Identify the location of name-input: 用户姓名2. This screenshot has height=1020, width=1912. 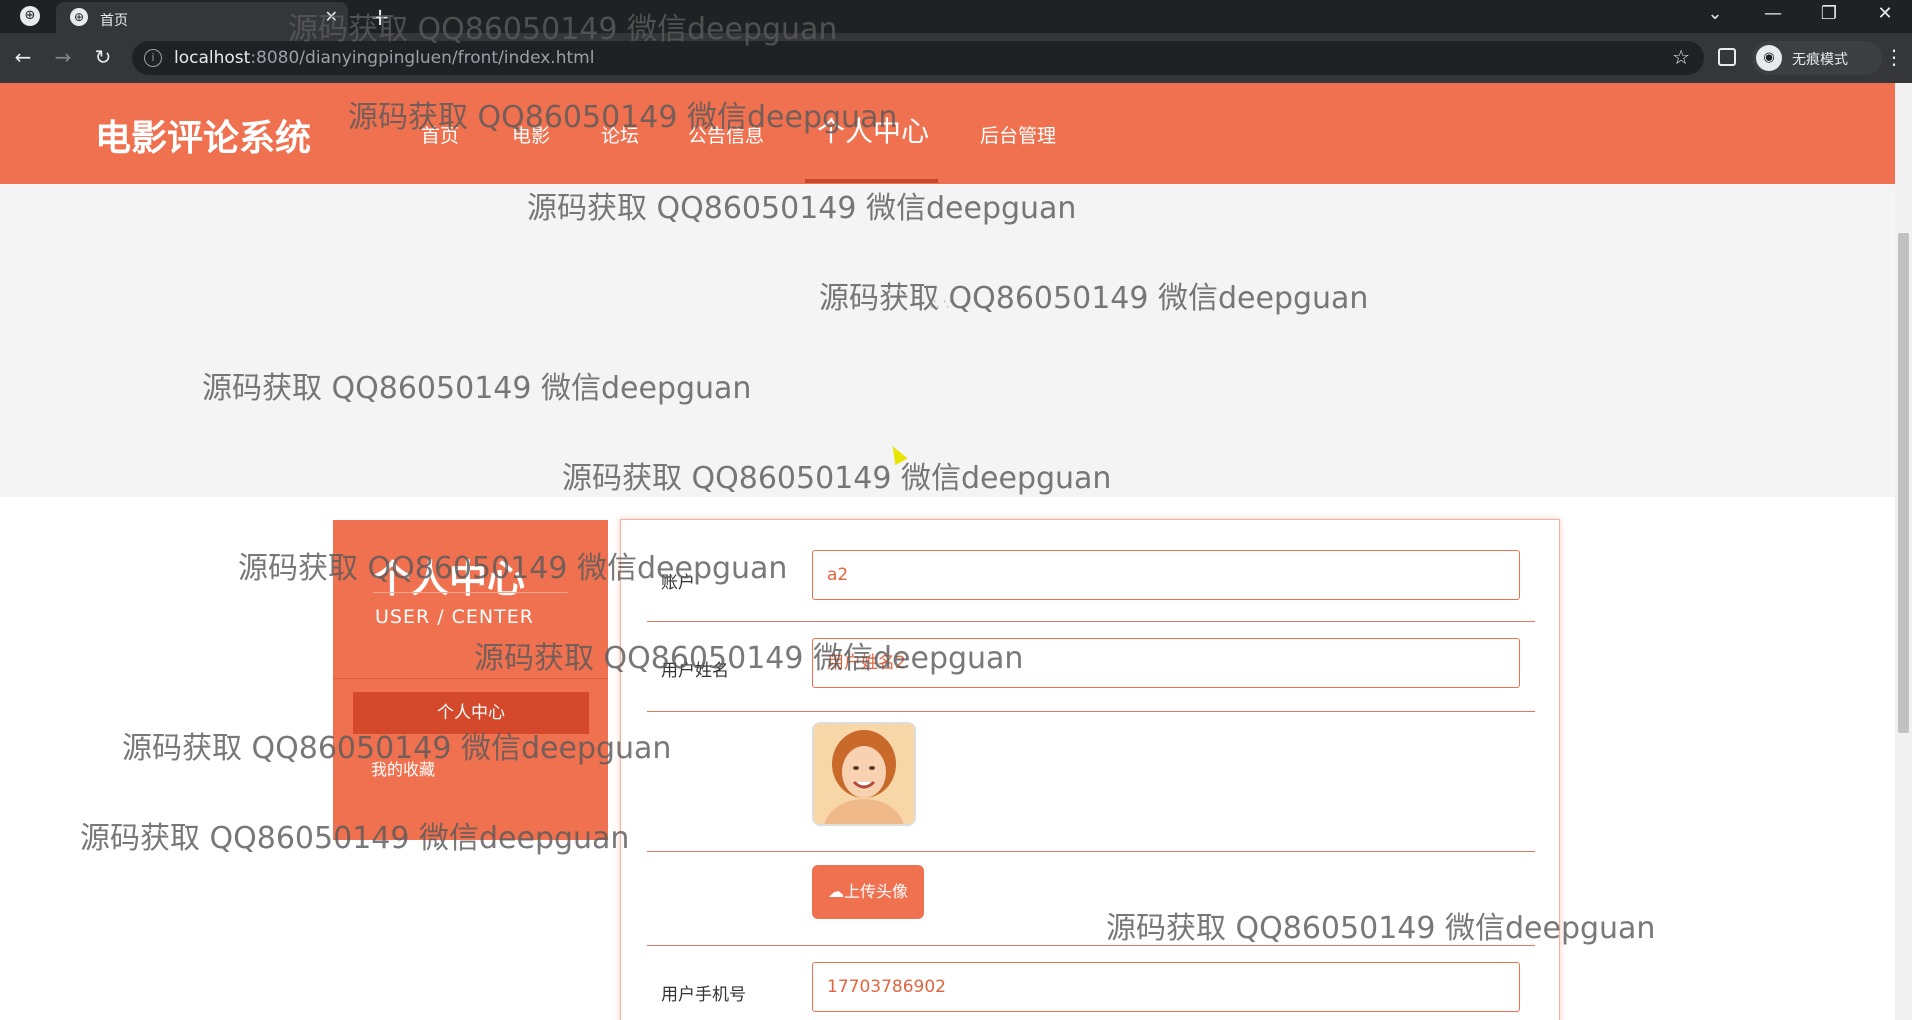
(1166, 663).